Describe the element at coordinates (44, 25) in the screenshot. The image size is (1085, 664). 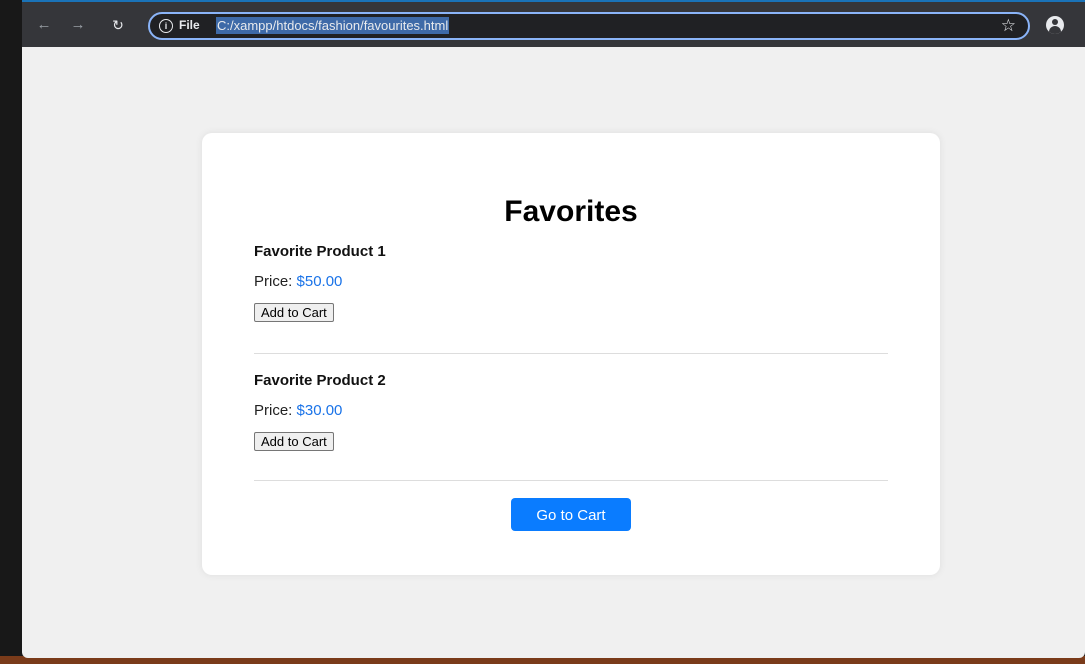
I see `back-arrow-icon: ←` at that location.